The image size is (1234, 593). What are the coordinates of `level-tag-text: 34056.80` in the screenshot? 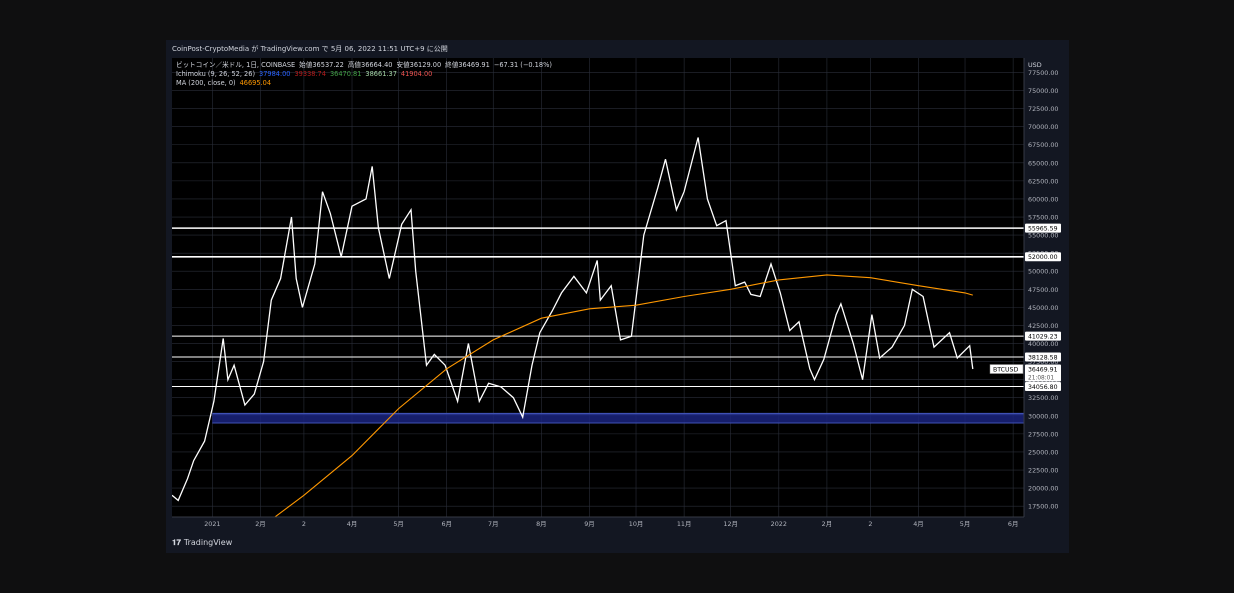 It's located at (1043, 387).